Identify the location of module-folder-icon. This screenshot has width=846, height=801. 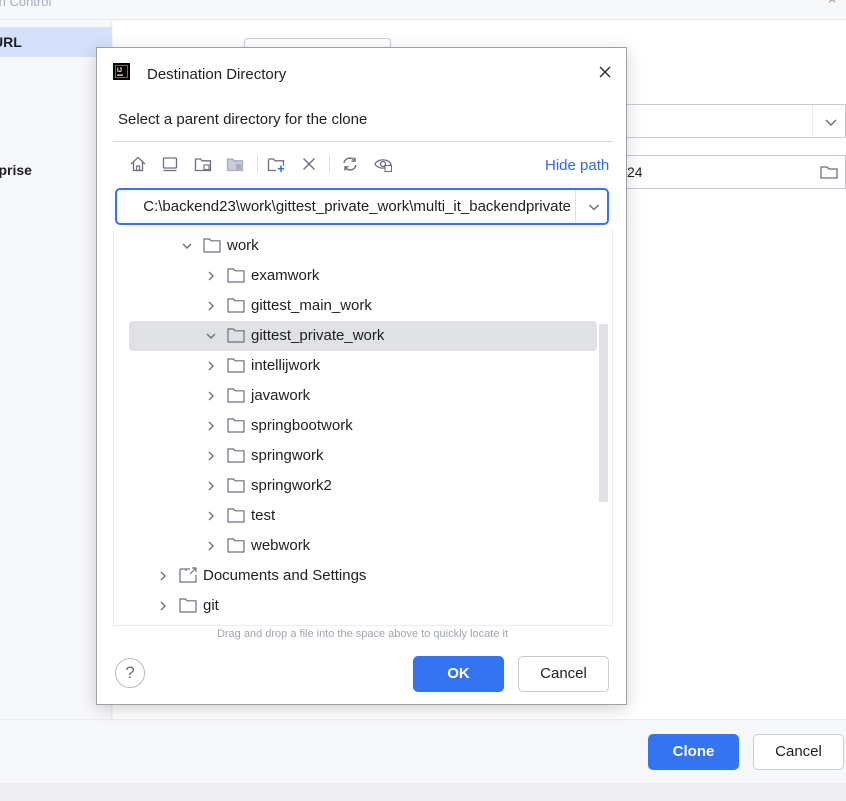
(235, 164).